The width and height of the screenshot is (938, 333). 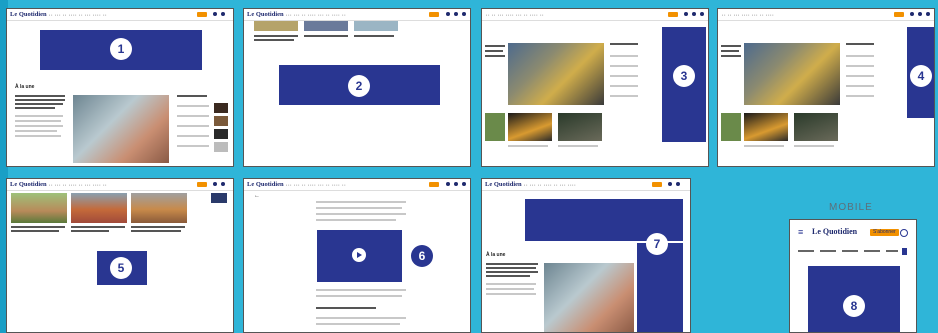 What do you see at coordinates (257, 196) in the screenshot?
I see `back-arrow-icon: ←` at bounding box center [257, 196].